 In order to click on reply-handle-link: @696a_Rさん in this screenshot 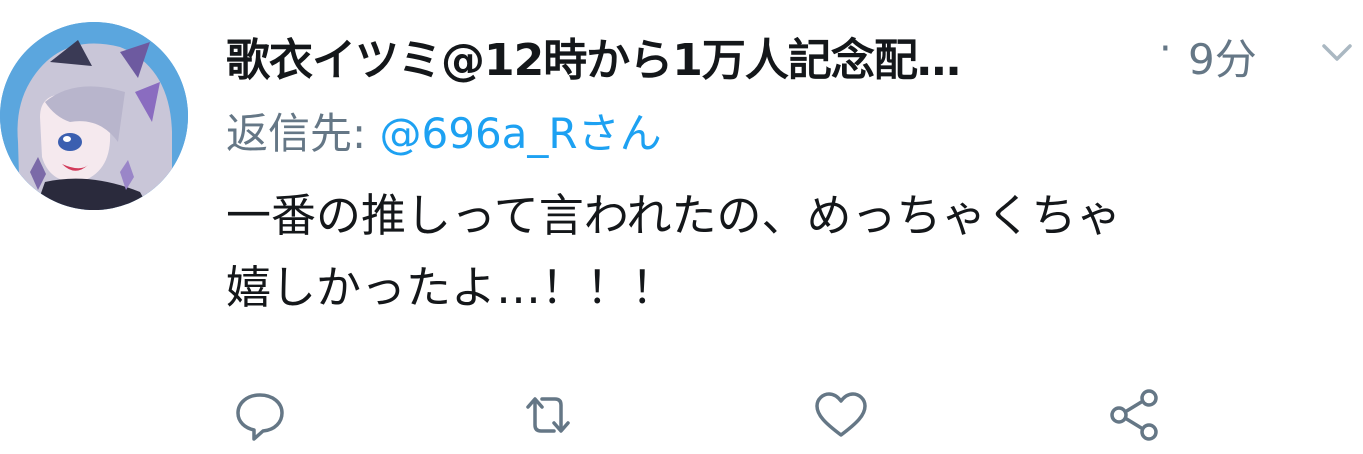, I will do `click(521, 133)`.